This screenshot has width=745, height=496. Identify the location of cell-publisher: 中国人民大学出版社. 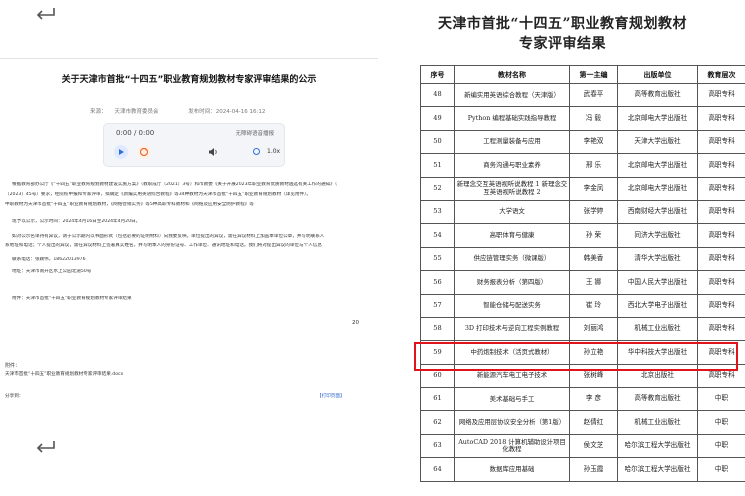
(657, 282).